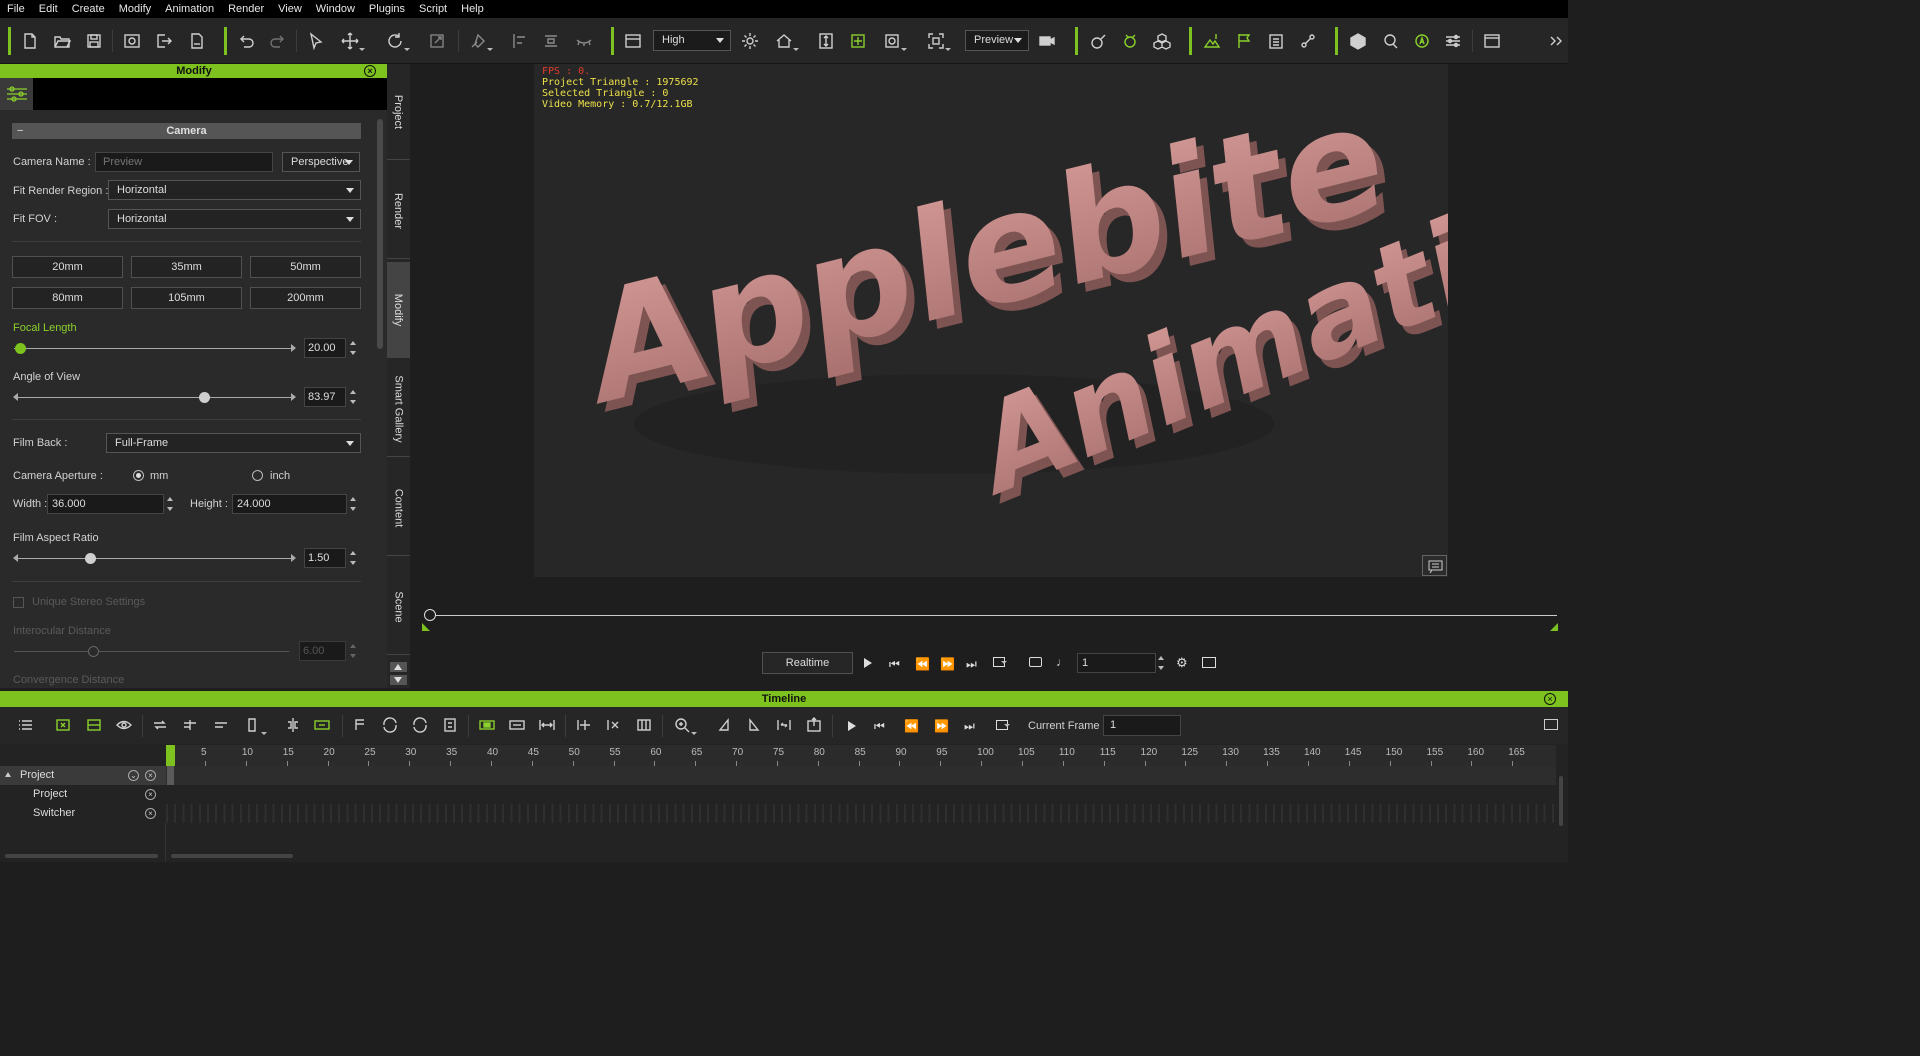  What do you see at coordinates (420, 725) in the screenshot?
I see `reverse-clip-icon` at bounding box center [420, 725].